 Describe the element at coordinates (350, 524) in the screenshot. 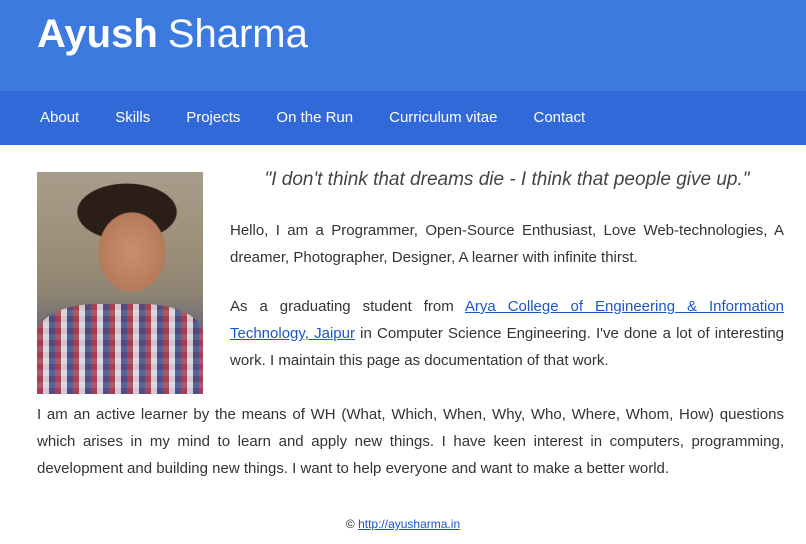

I see `copyright-symbol: ©` at that location.